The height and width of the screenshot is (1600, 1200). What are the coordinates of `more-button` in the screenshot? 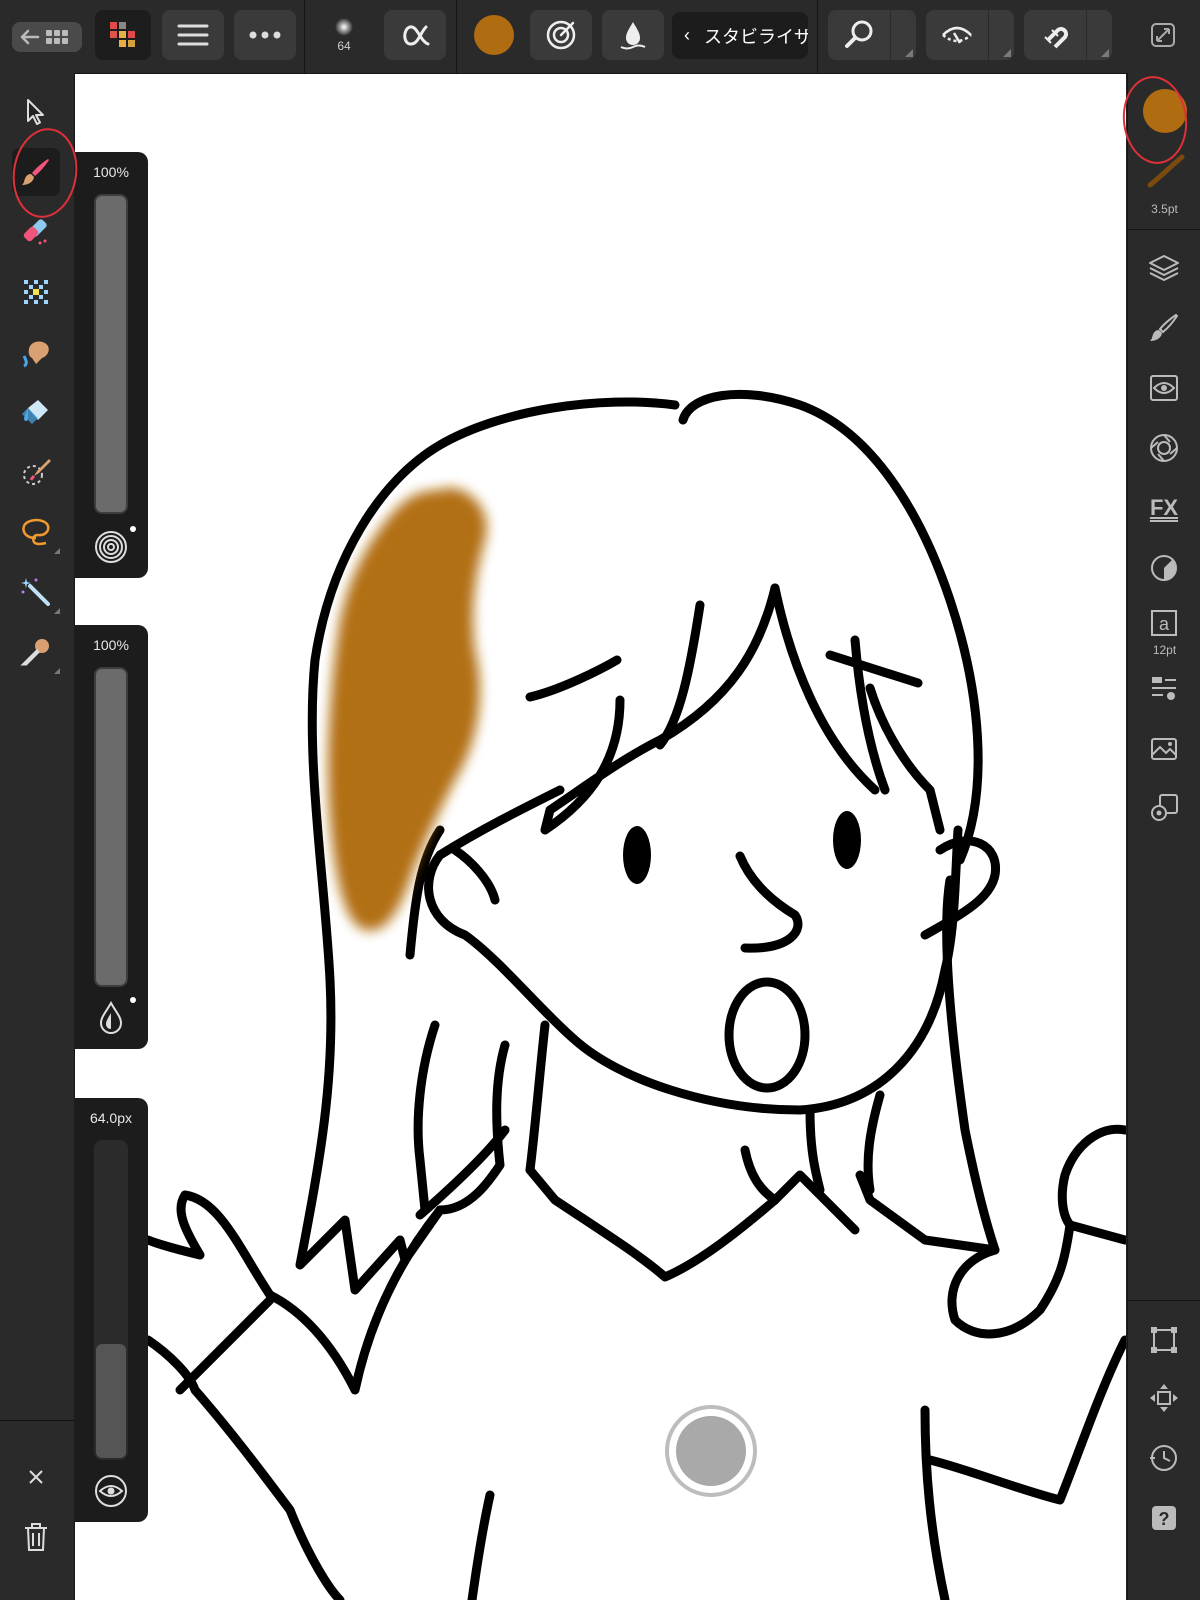 It's located at (265, 35).